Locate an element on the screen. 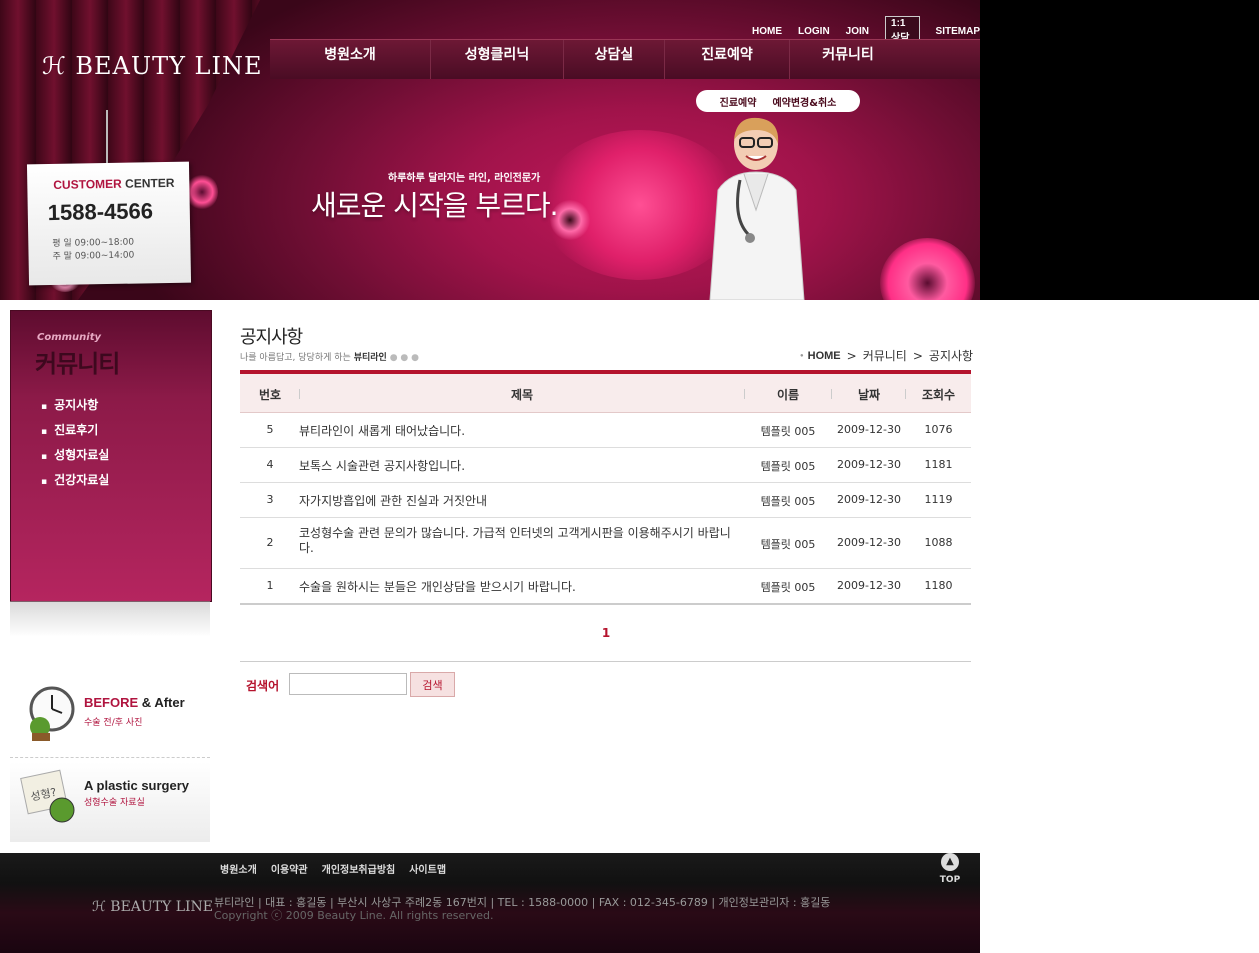  breadcrumb-notice: 공지사항 is located at coordinates (951, 356).